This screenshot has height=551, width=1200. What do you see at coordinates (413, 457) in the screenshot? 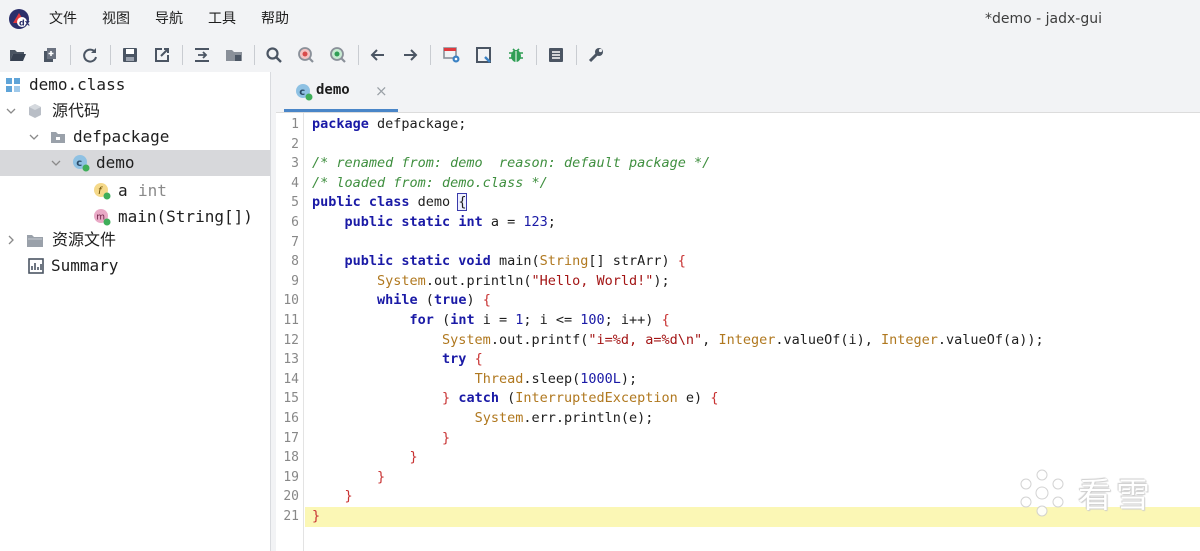
I see `code-line-18: }` at bounding box center [413, 457].